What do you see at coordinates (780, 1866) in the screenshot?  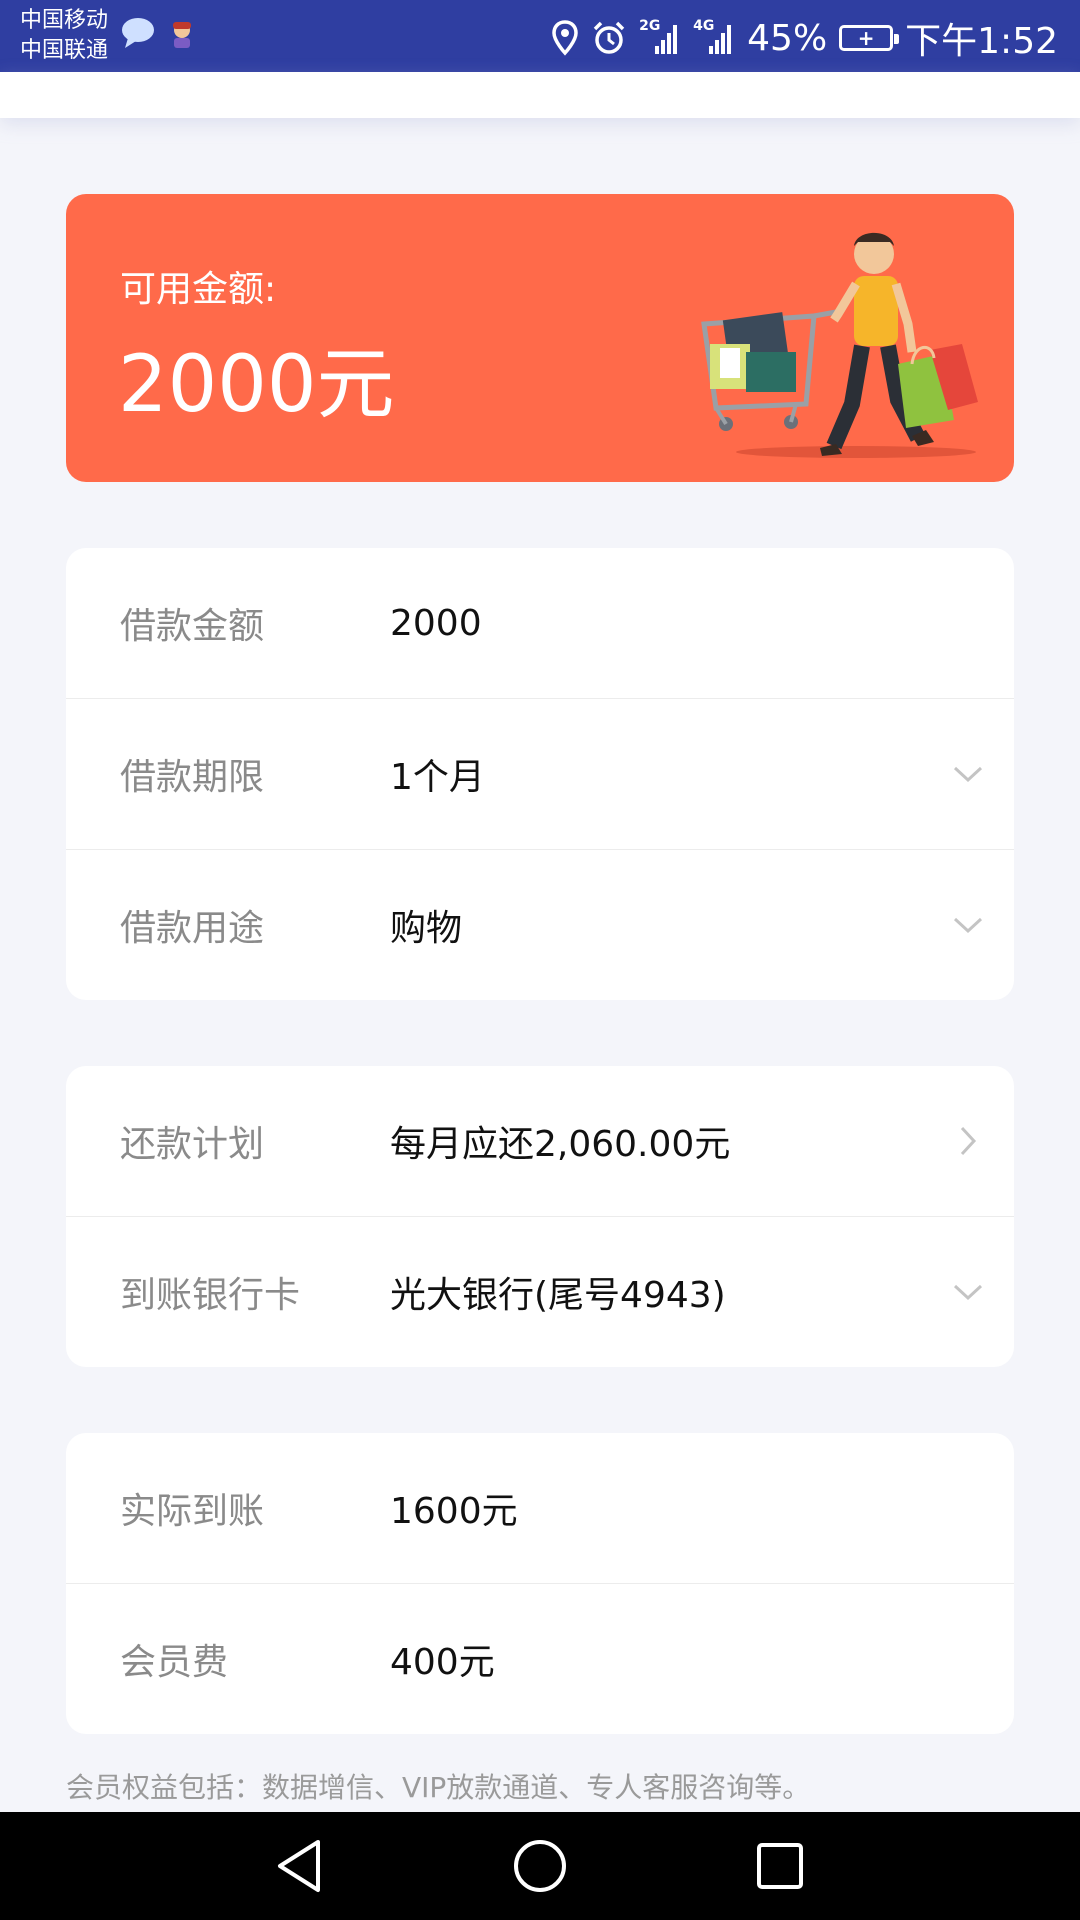 I see `recents-icon` at bounding box center [780, 1866].